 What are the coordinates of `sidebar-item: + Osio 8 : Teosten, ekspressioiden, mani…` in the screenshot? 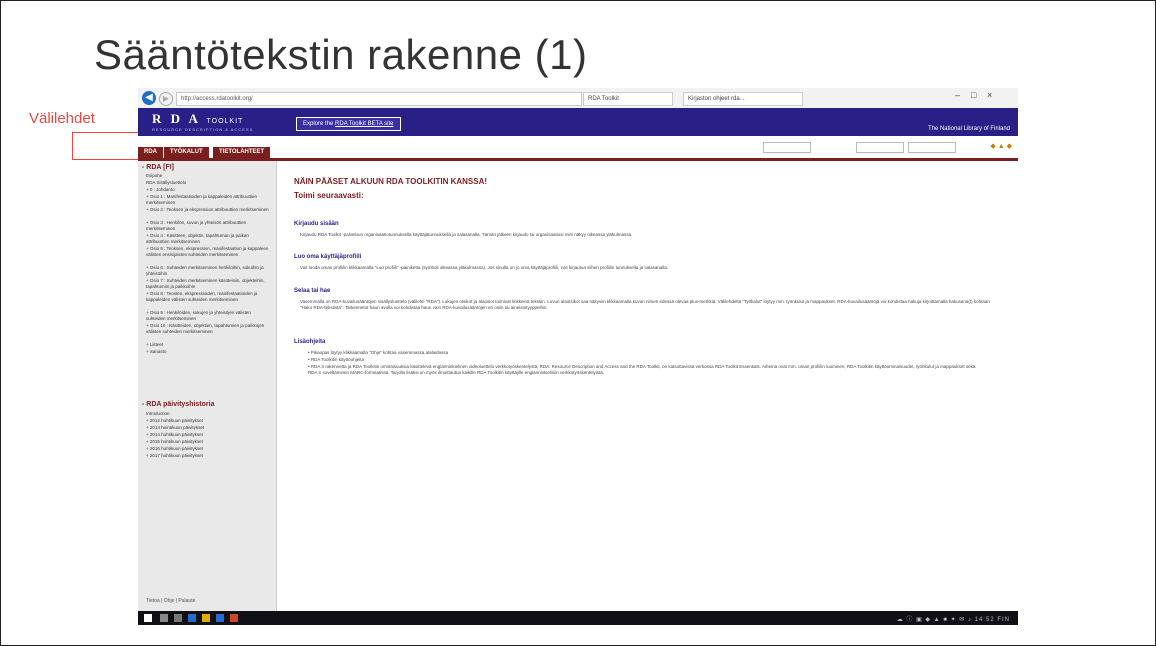 It's located at (208, 296).